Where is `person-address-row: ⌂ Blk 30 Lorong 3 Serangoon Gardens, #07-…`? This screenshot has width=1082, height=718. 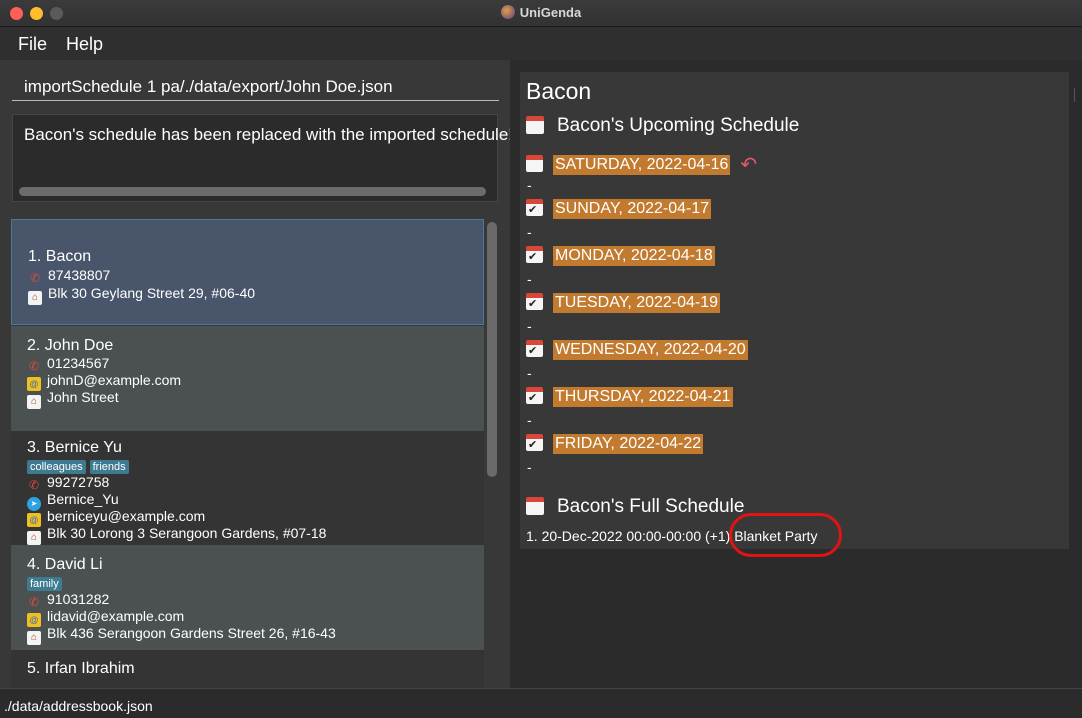
person-address-row: ⌂ Blk 30 Lorong 3 Serangoon Gardens, #07-… is located at coordinates (176, 535).